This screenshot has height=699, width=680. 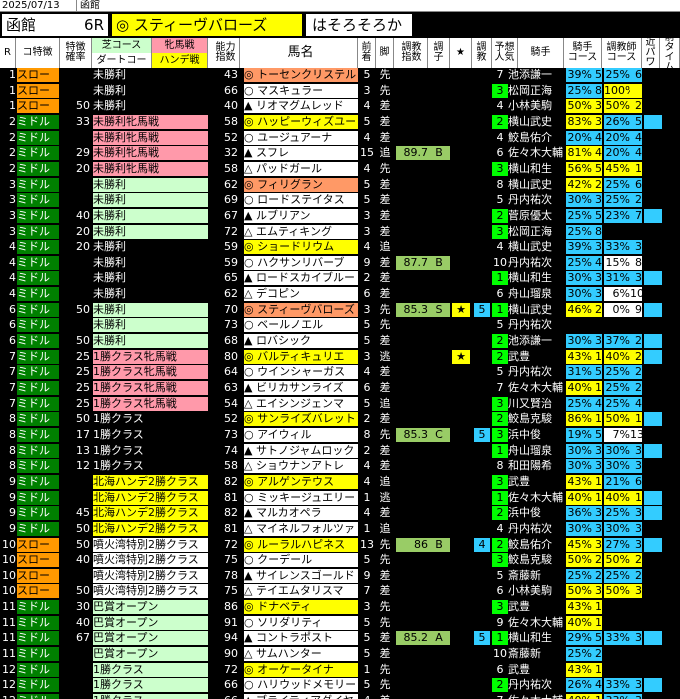 What do you see at coordinates (340, 435) in the screenshot?
I see `table-row: 8 ミドル 17 1勝クラス 73 ○ アイウィル 8 先 85.3 C 5 3 浜中俊 19% 5 7% 13` at bounding box center [340, 435].